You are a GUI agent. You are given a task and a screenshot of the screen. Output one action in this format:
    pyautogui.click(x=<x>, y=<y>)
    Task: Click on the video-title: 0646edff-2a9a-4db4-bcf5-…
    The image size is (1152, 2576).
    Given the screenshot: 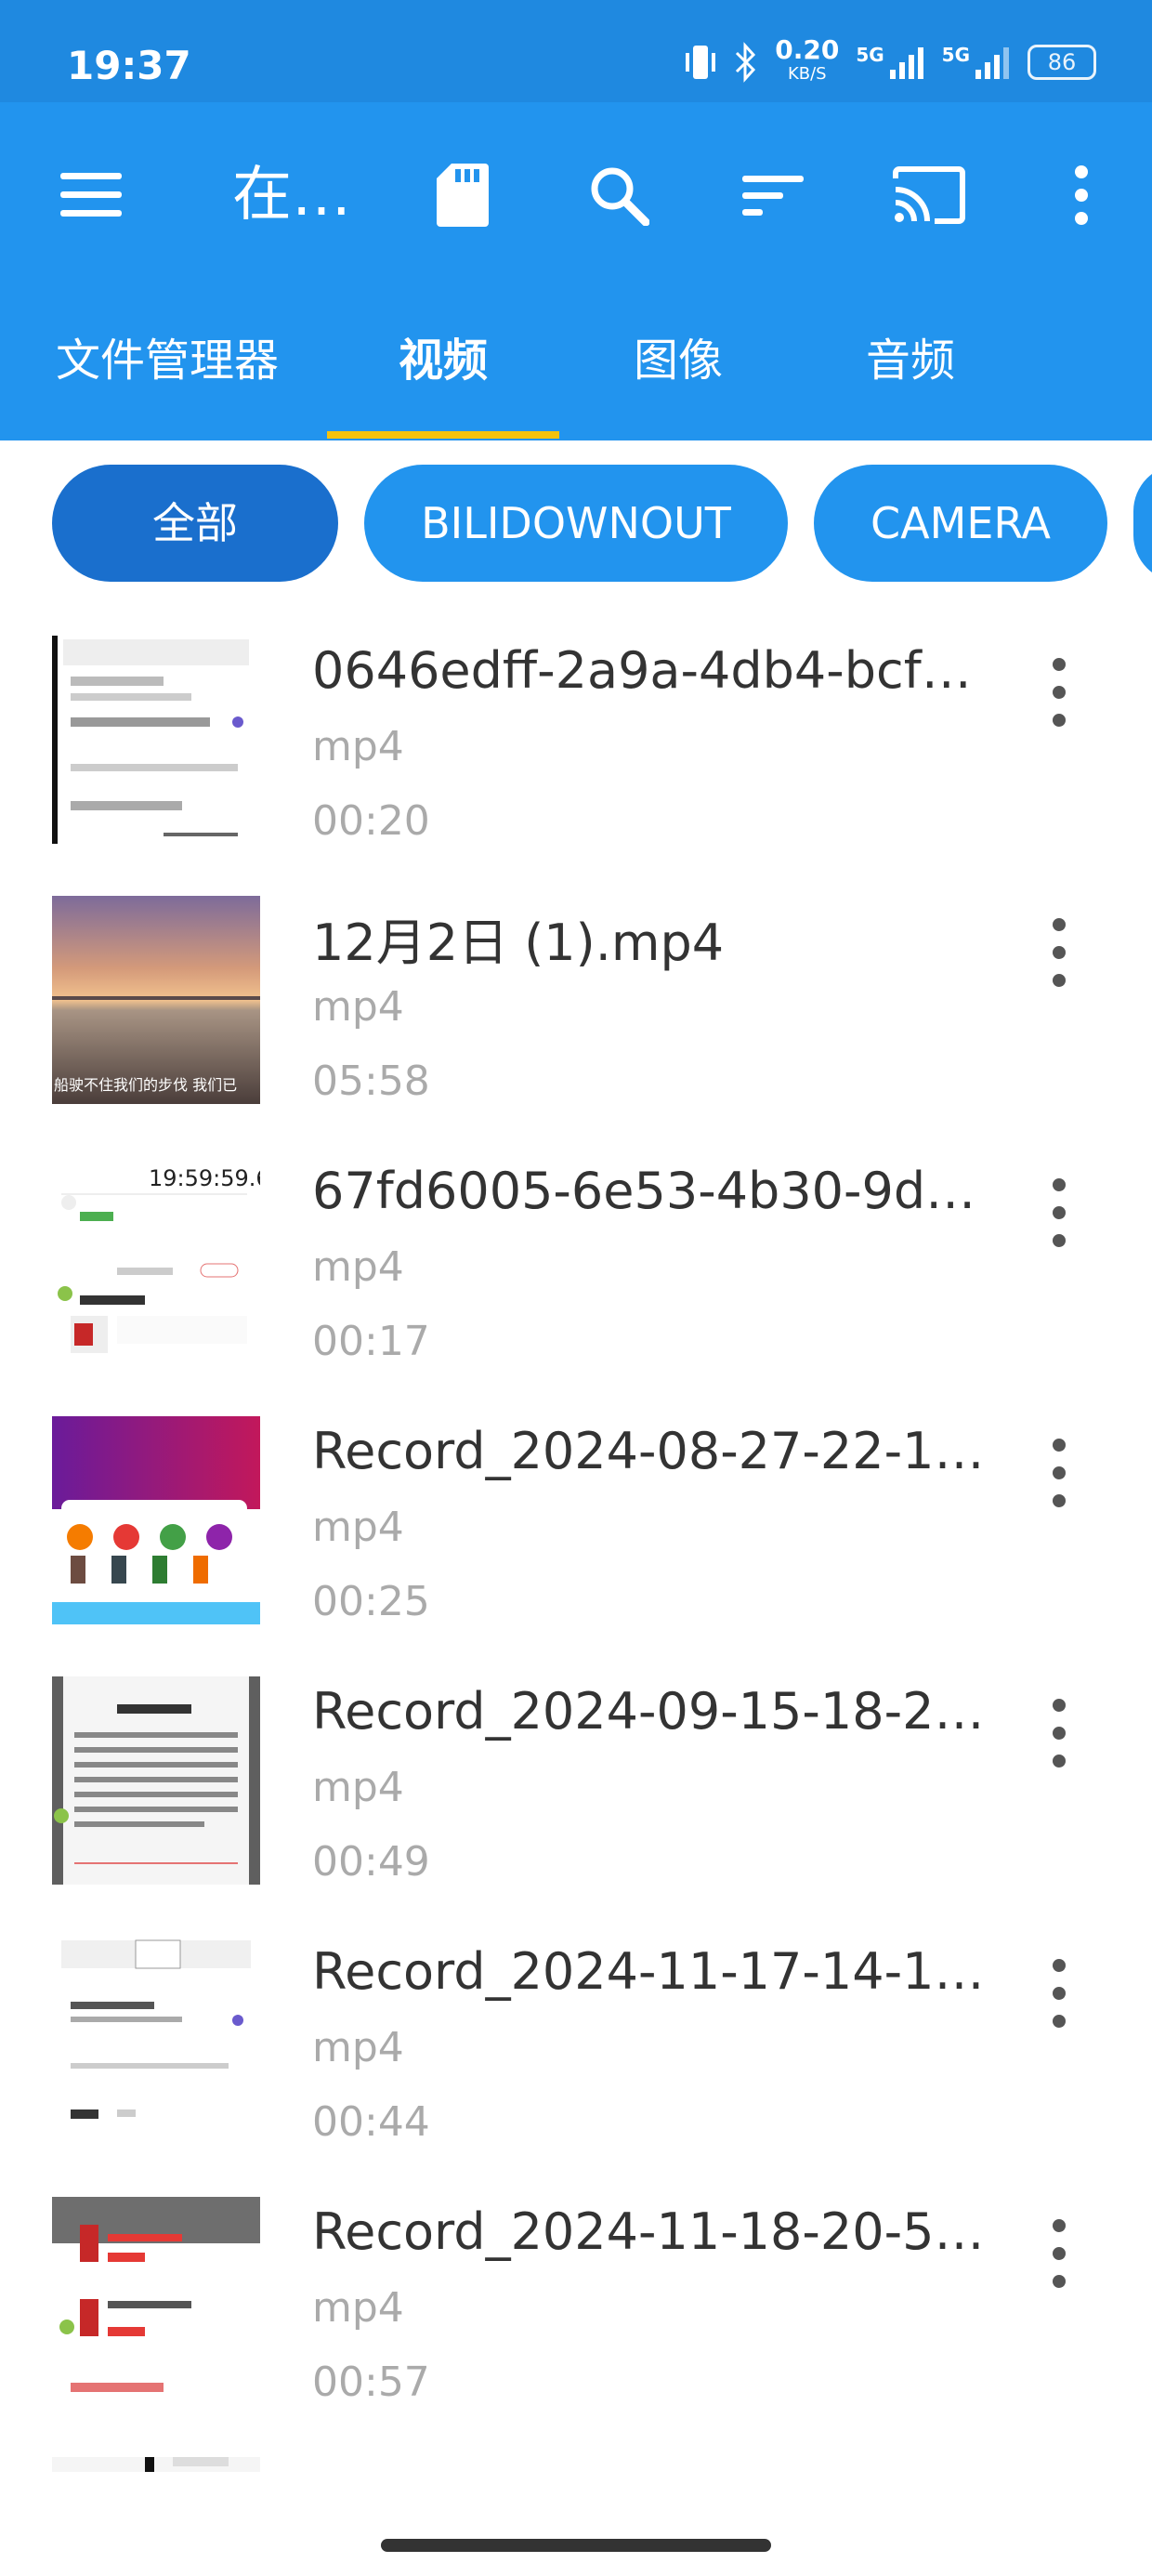 What is the action you would take?
    pyautogui.click(x=656, y=670)
    